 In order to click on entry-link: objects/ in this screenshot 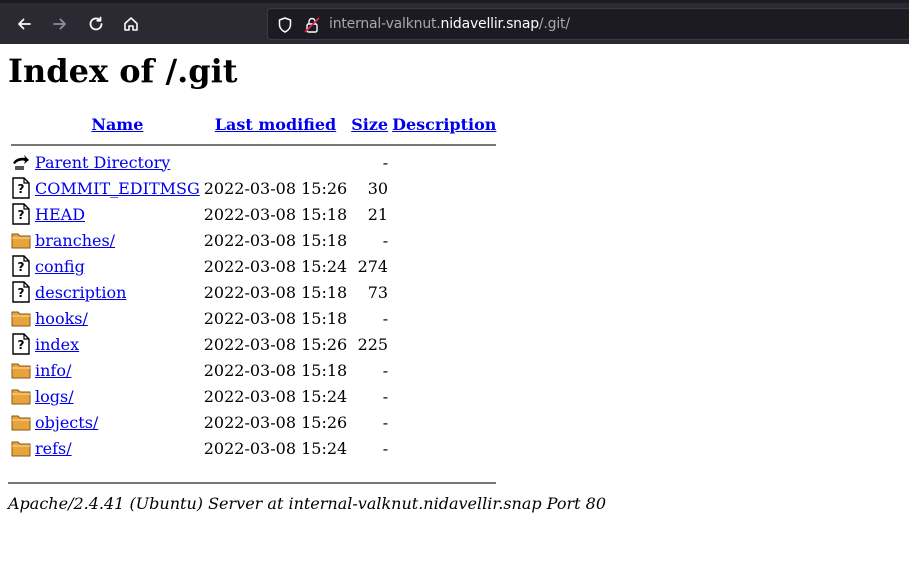, I will do `click(66, 422)`.